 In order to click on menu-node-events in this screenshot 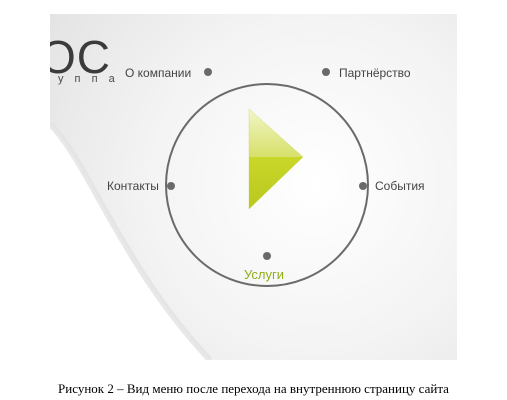, I will do `click(363, 186)`.